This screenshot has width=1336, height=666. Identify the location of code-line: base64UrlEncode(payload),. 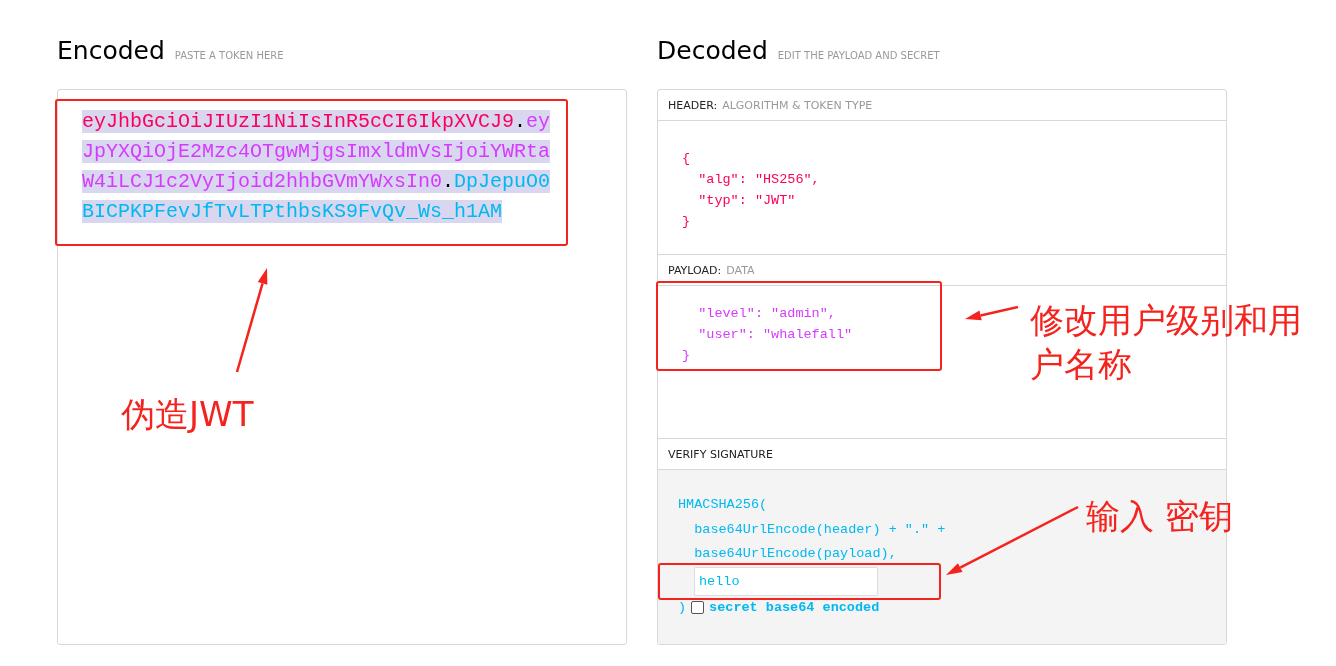
(795, 554).